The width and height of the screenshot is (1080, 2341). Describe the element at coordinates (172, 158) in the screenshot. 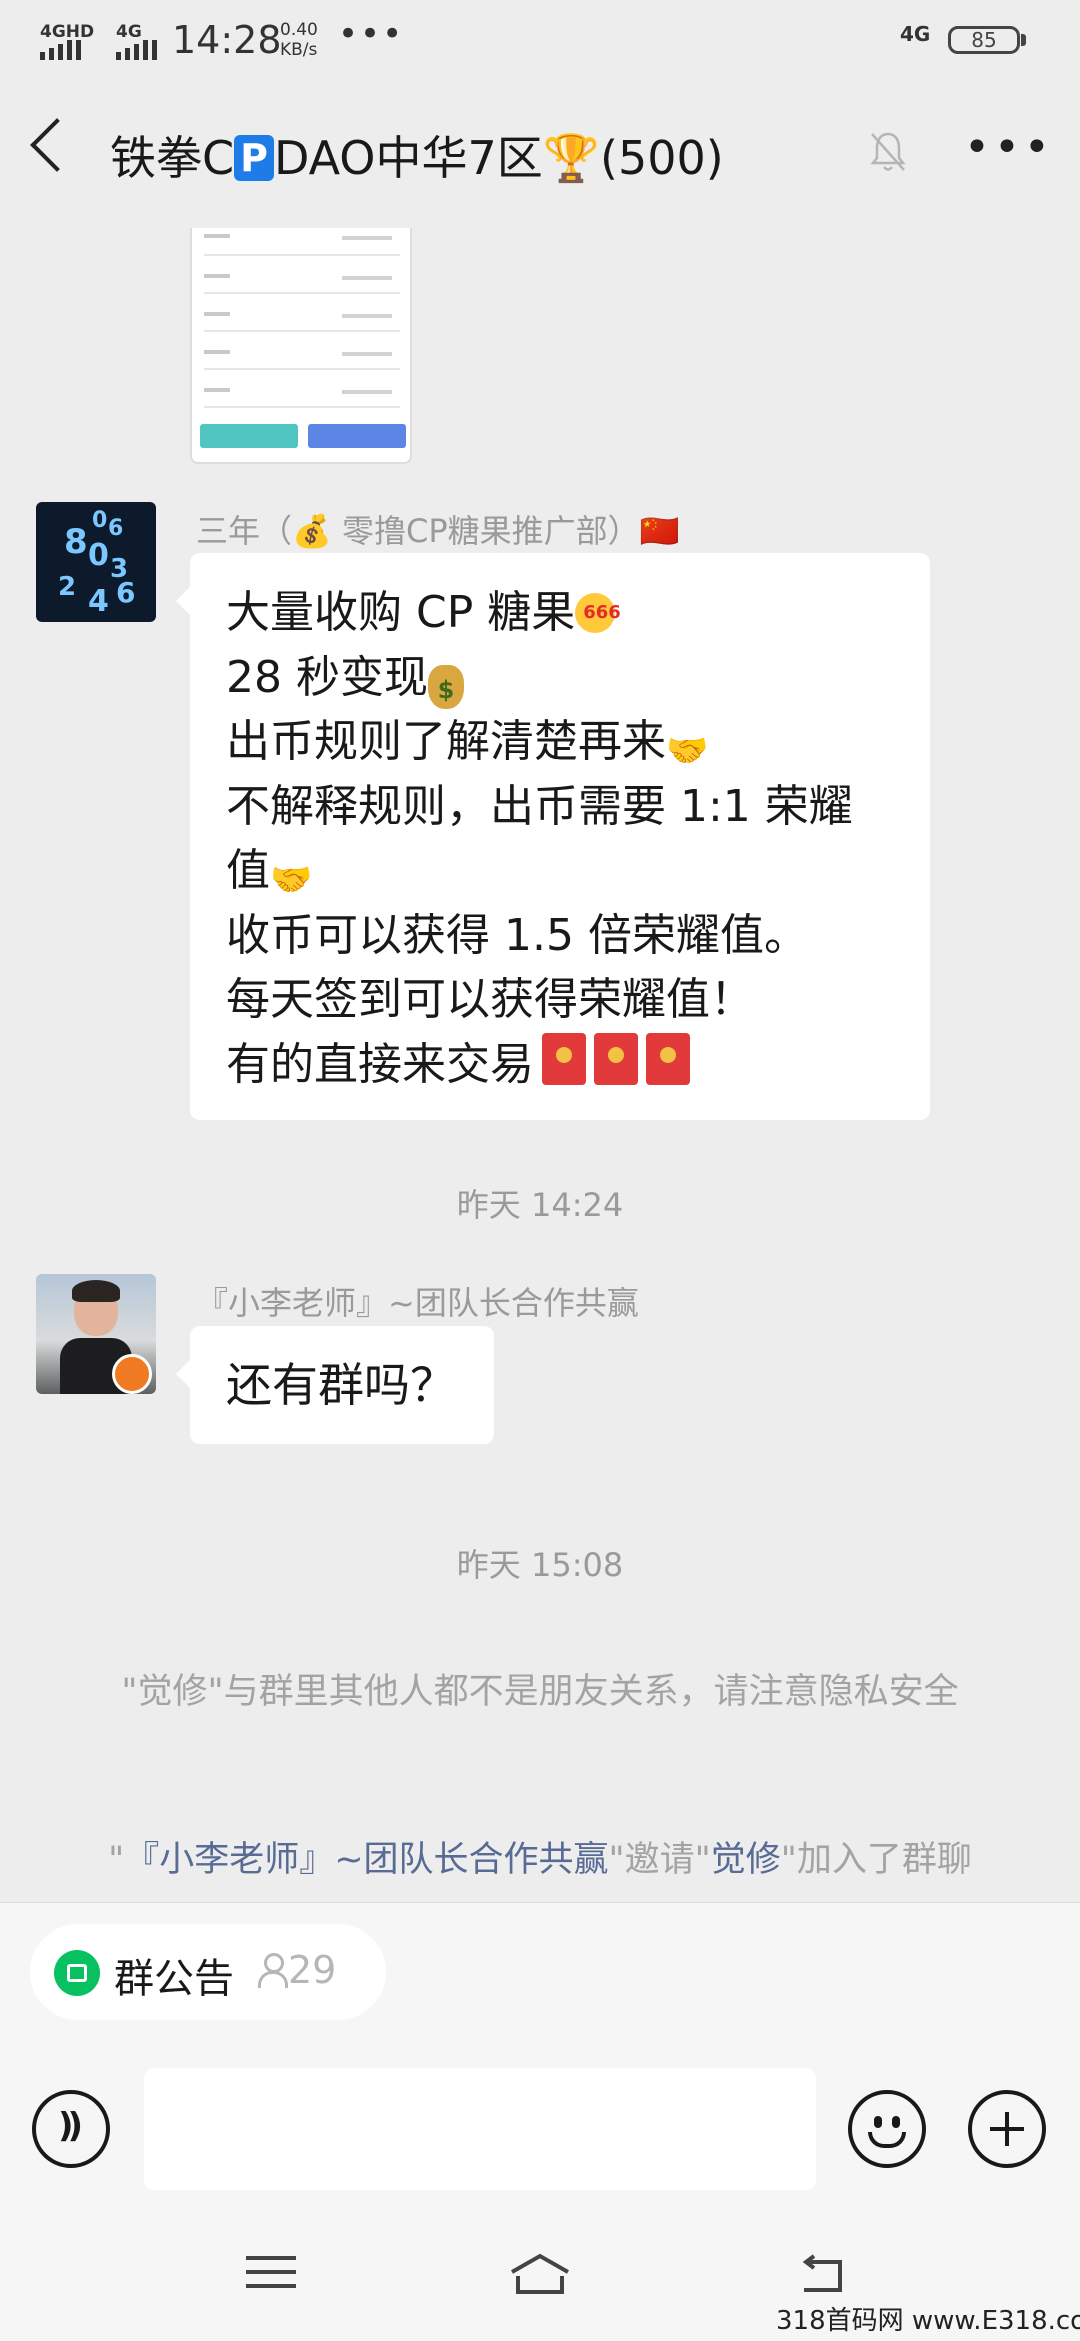

I see `title-part-a: 铁拳C` at that location.